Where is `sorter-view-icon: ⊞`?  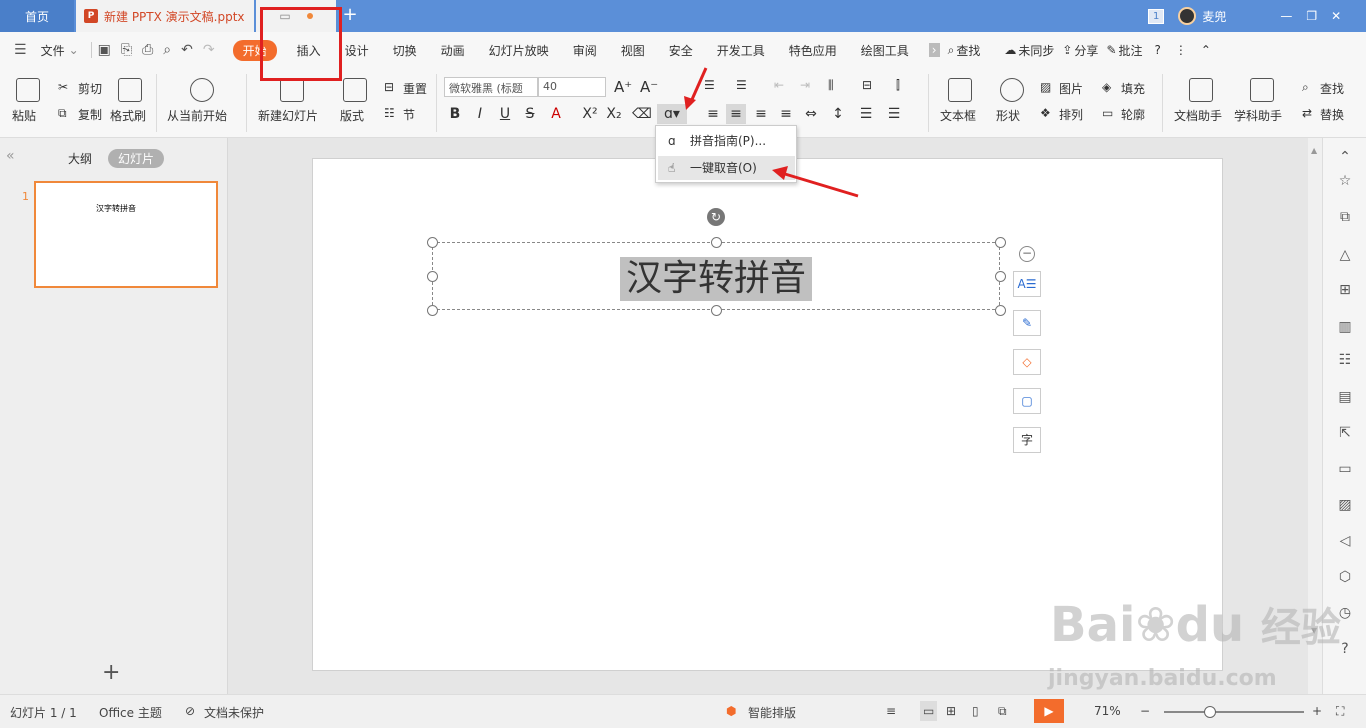 sorter-view-icon: ⊞ is located at coordinates (951, 711).